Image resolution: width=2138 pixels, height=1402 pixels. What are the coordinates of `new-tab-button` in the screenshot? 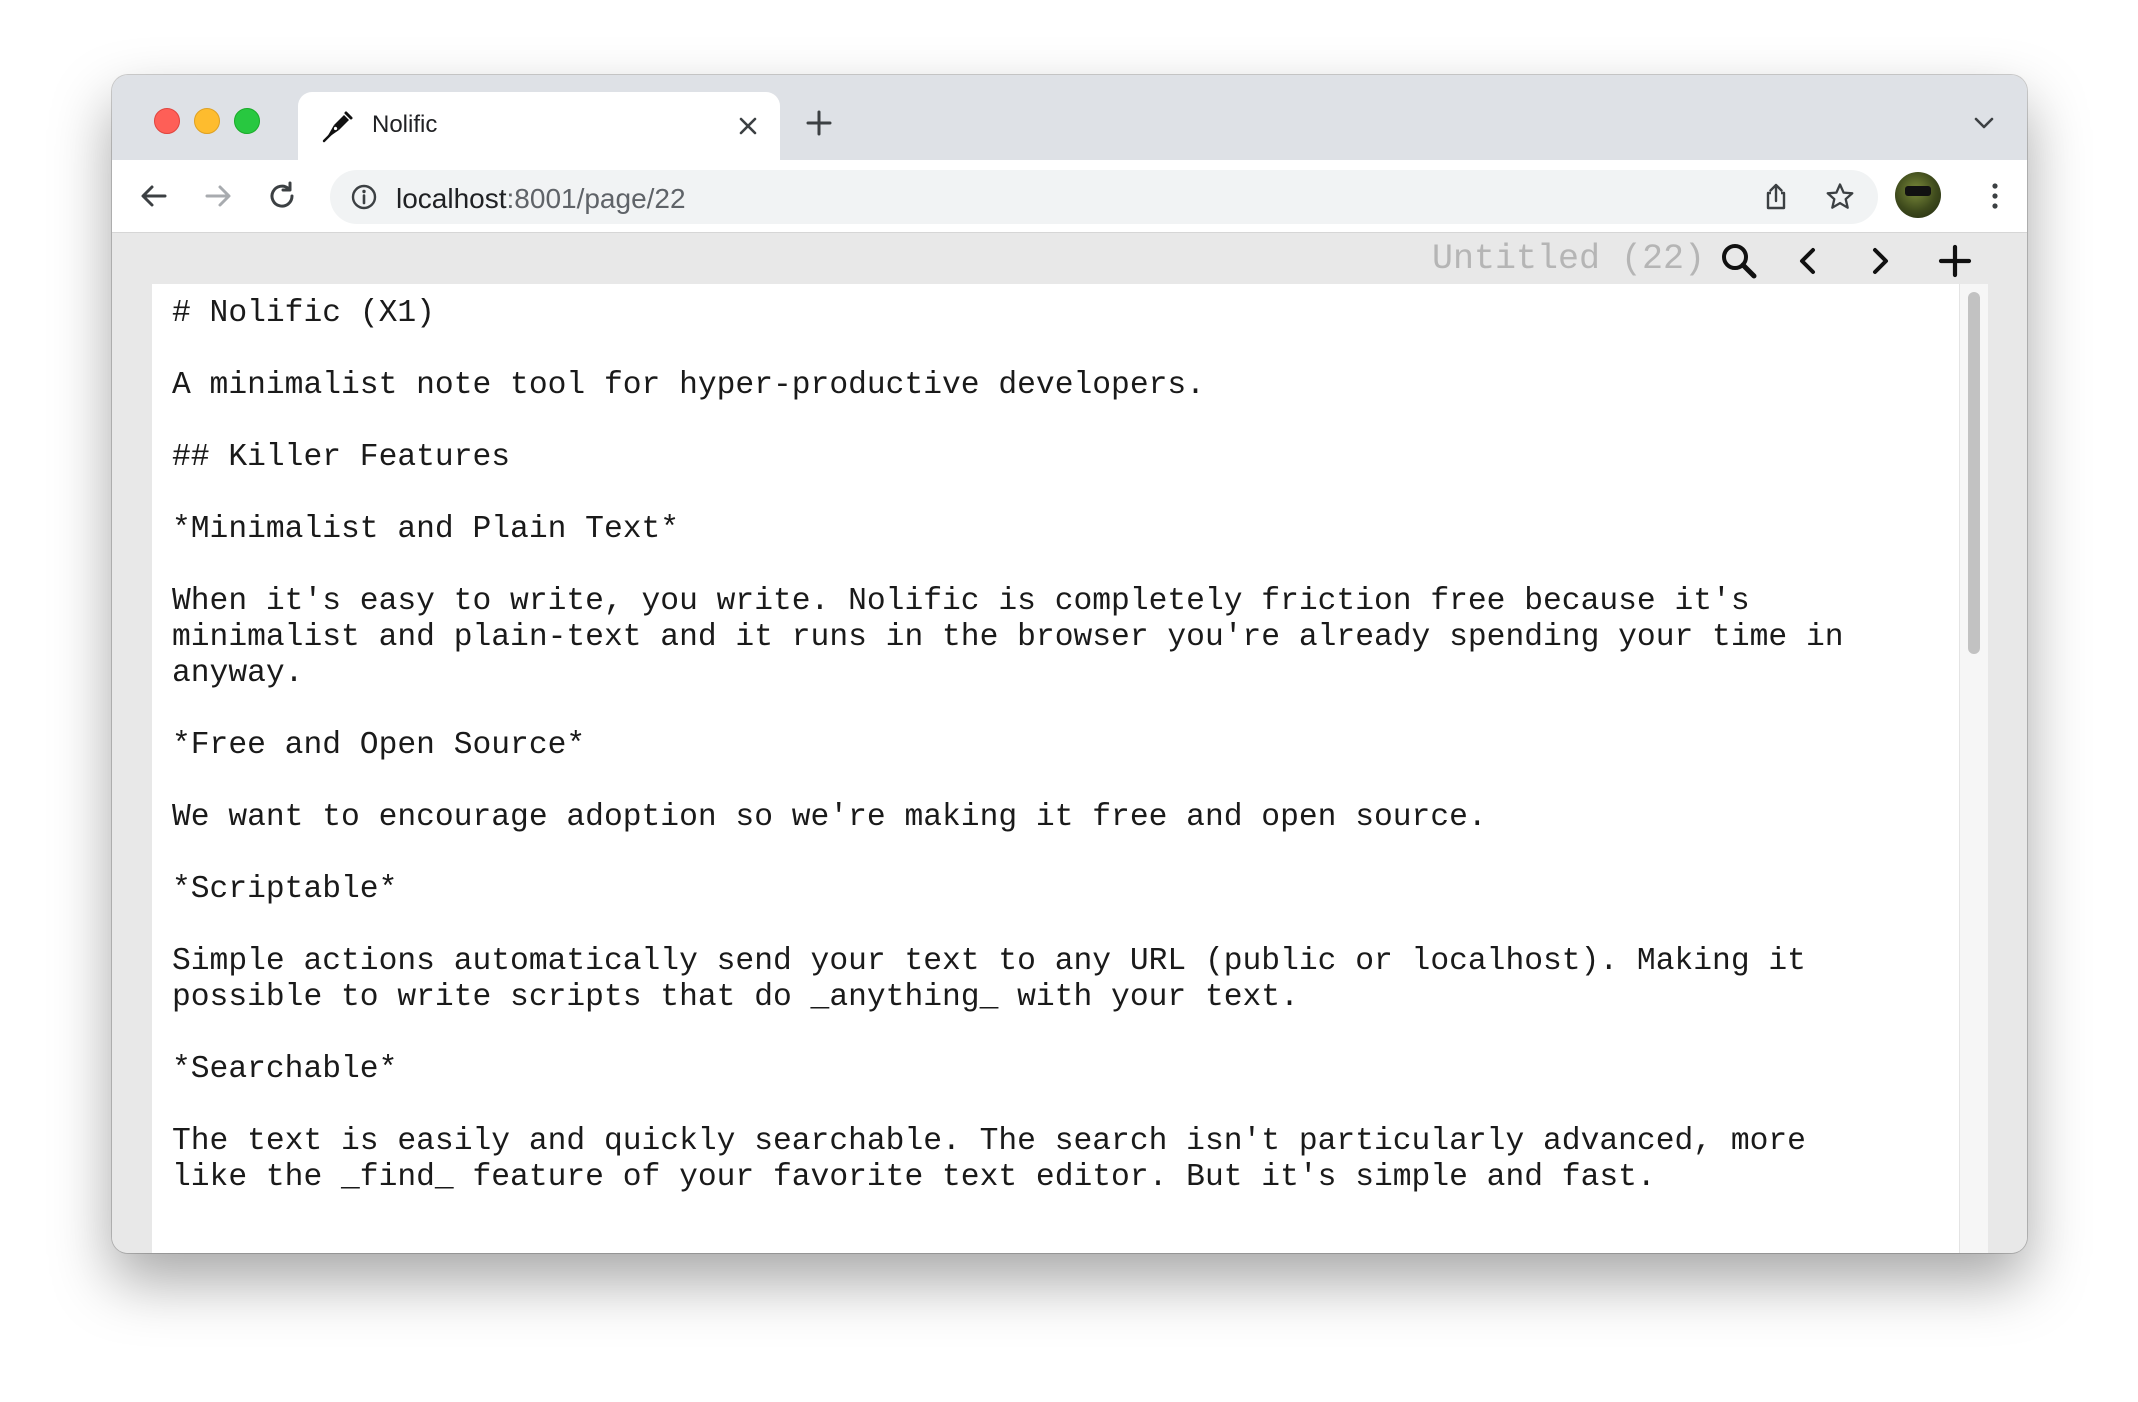 It's located at (819, 123).